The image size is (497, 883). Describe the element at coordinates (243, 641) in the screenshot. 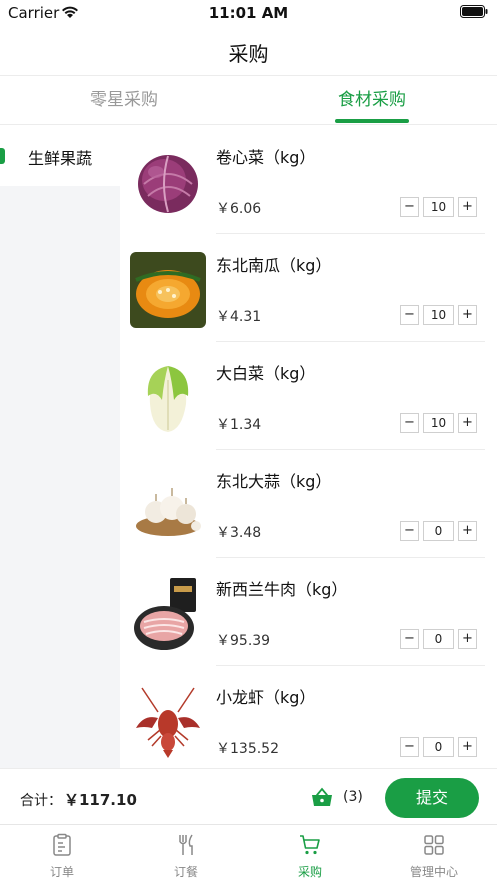

I see `product-price: ￥95.39` at that location.